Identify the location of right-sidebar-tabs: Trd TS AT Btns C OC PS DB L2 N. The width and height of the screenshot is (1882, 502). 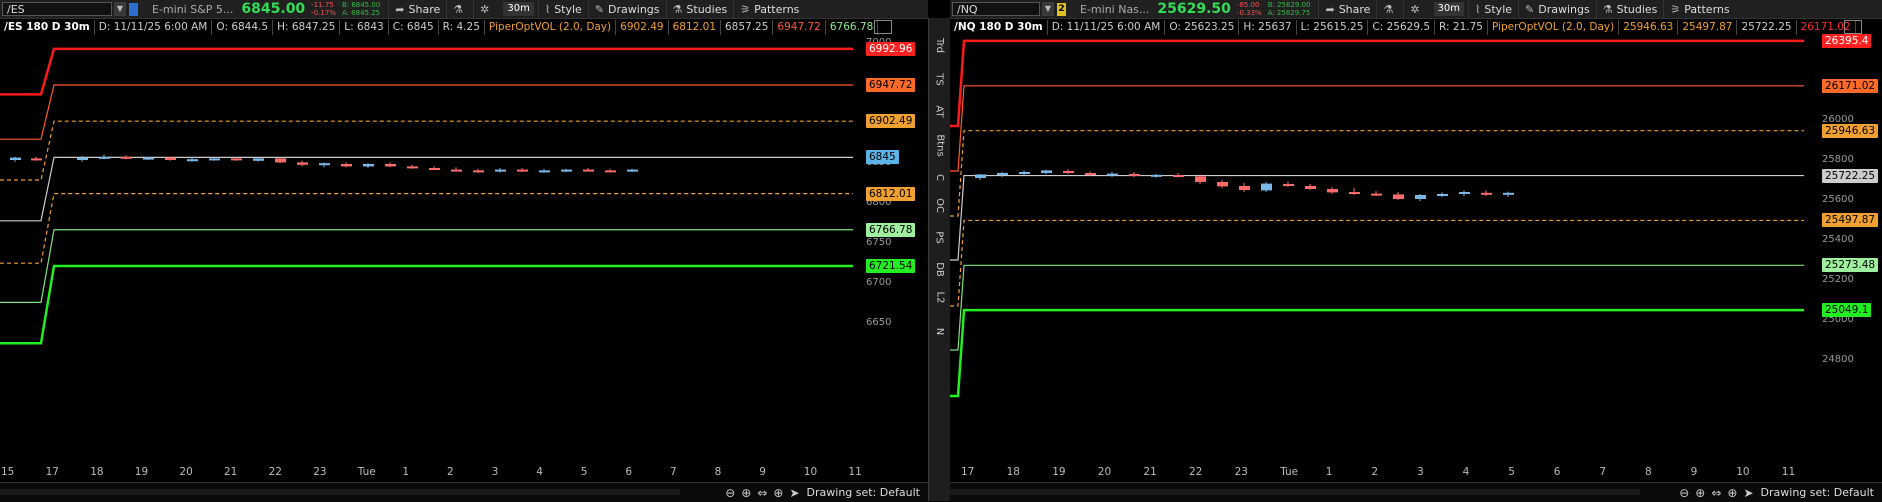
(939, 259).